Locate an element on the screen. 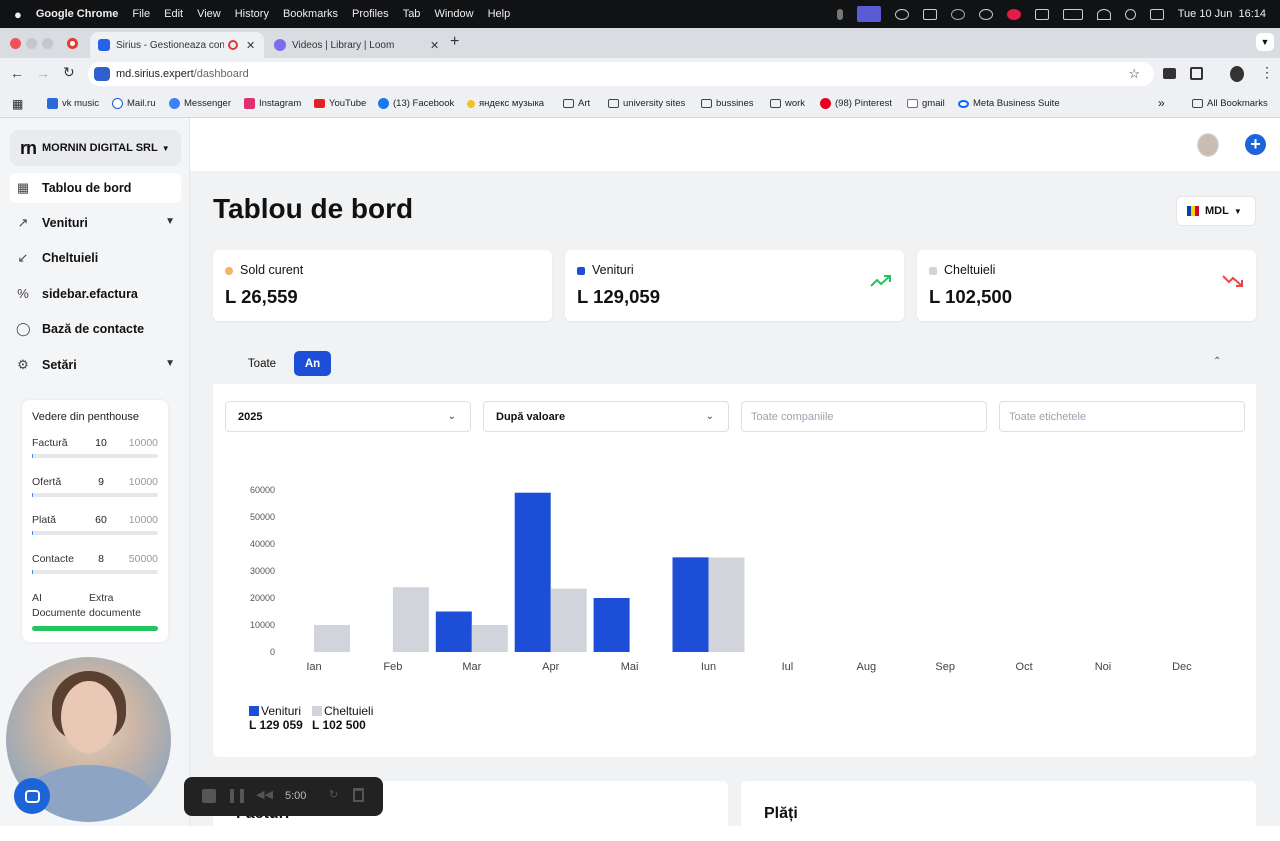 The image size is (1280, 841). menu-tab: Tab is located at coordinates (412, 14).